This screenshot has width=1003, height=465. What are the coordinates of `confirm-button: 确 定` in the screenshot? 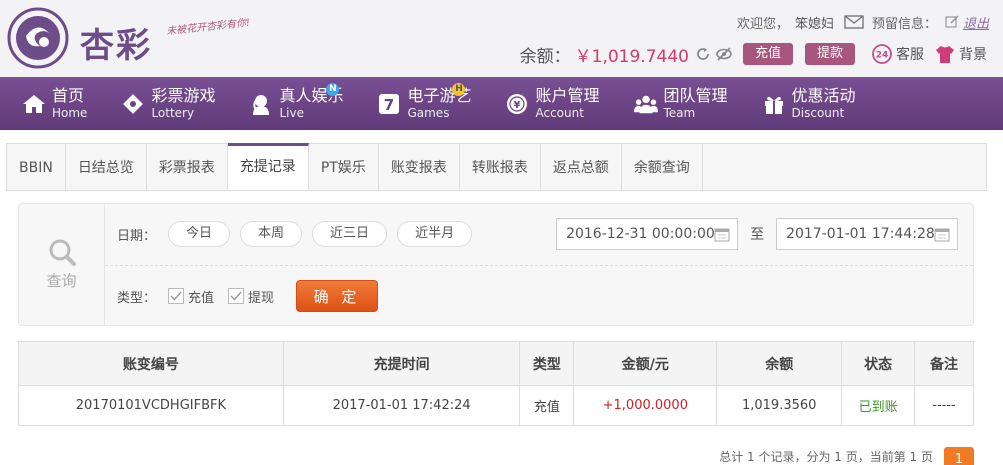 It's located at (337, 296).